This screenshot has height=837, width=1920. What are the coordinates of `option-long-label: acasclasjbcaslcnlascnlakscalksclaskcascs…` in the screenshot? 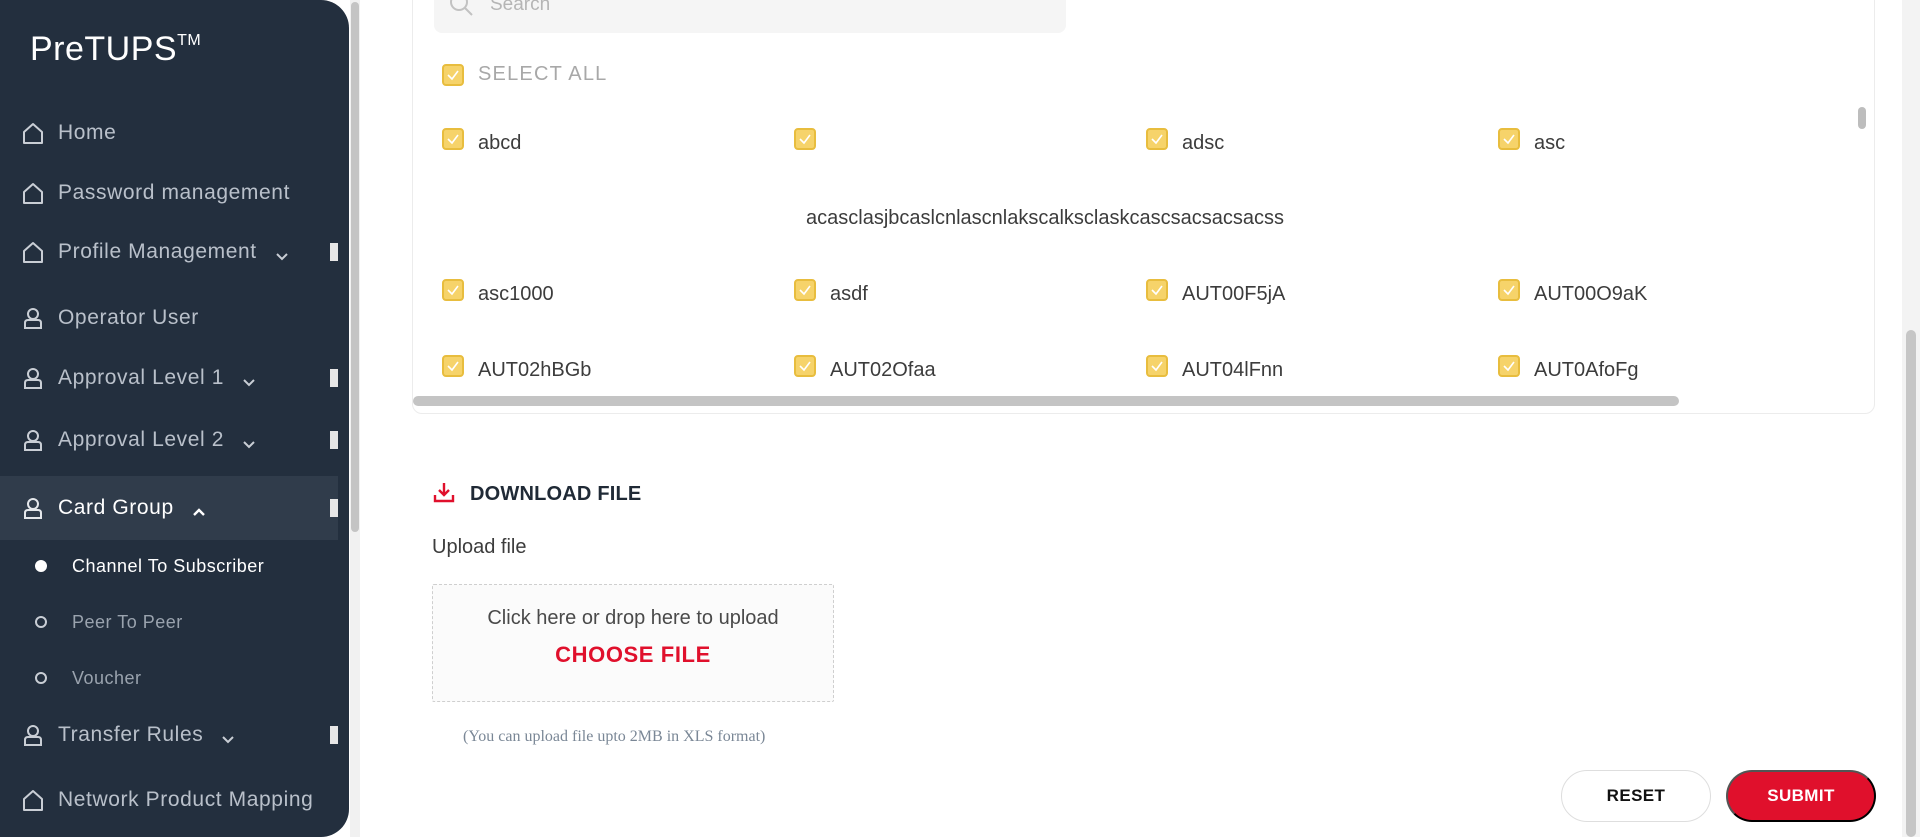 It's located at (1045, 218).